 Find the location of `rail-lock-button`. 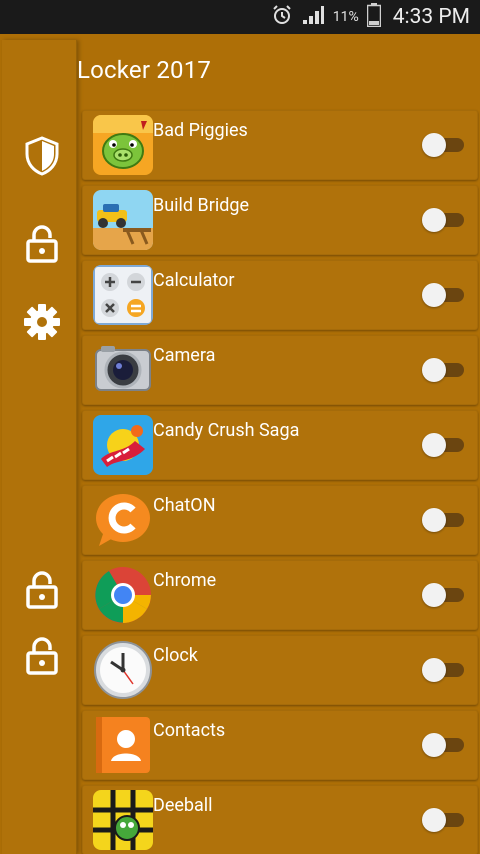

rail-lock-button is located at coordinates (42, 244).